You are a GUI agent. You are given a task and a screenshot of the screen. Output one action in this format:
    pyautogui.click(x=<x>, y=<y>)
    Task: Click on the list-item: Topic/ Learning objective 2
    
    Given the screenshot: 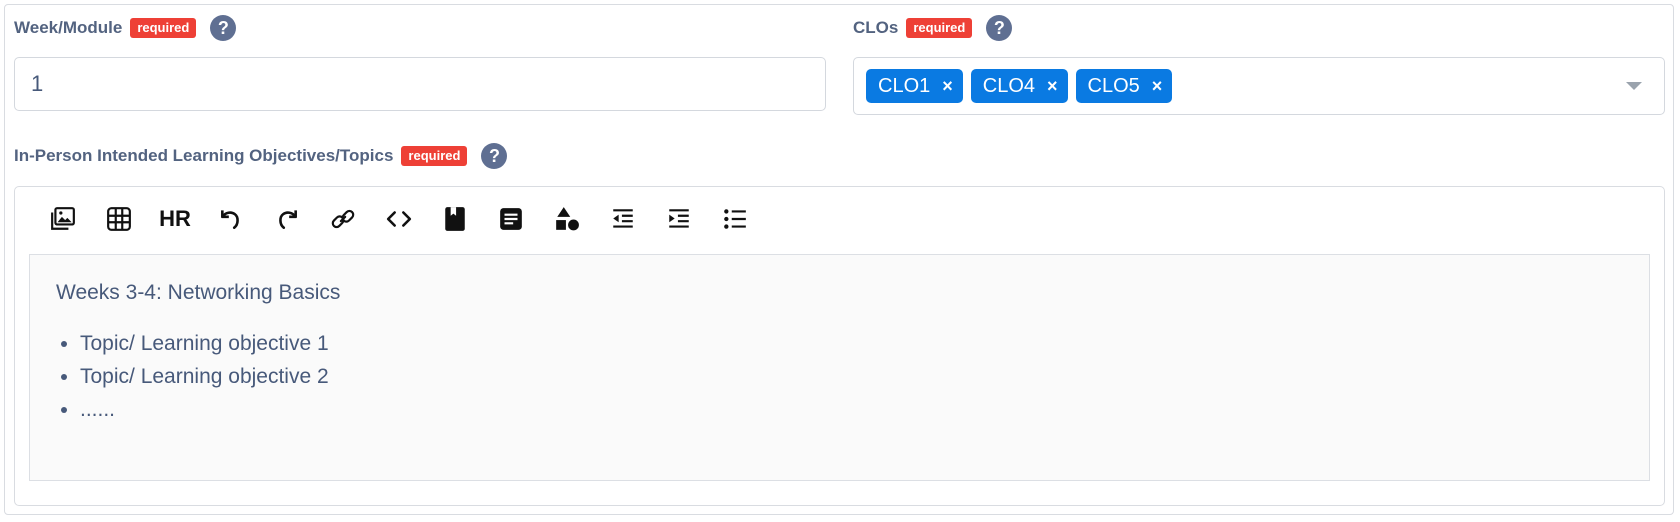 What is the action you would take?
    pyautogui.click(x=851, y=376)
    